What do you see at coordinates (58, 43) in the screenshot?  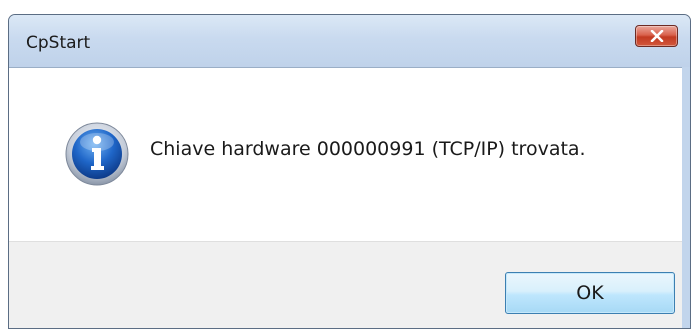 I see `window-title: CpStart` at bounding box center [58, 43].